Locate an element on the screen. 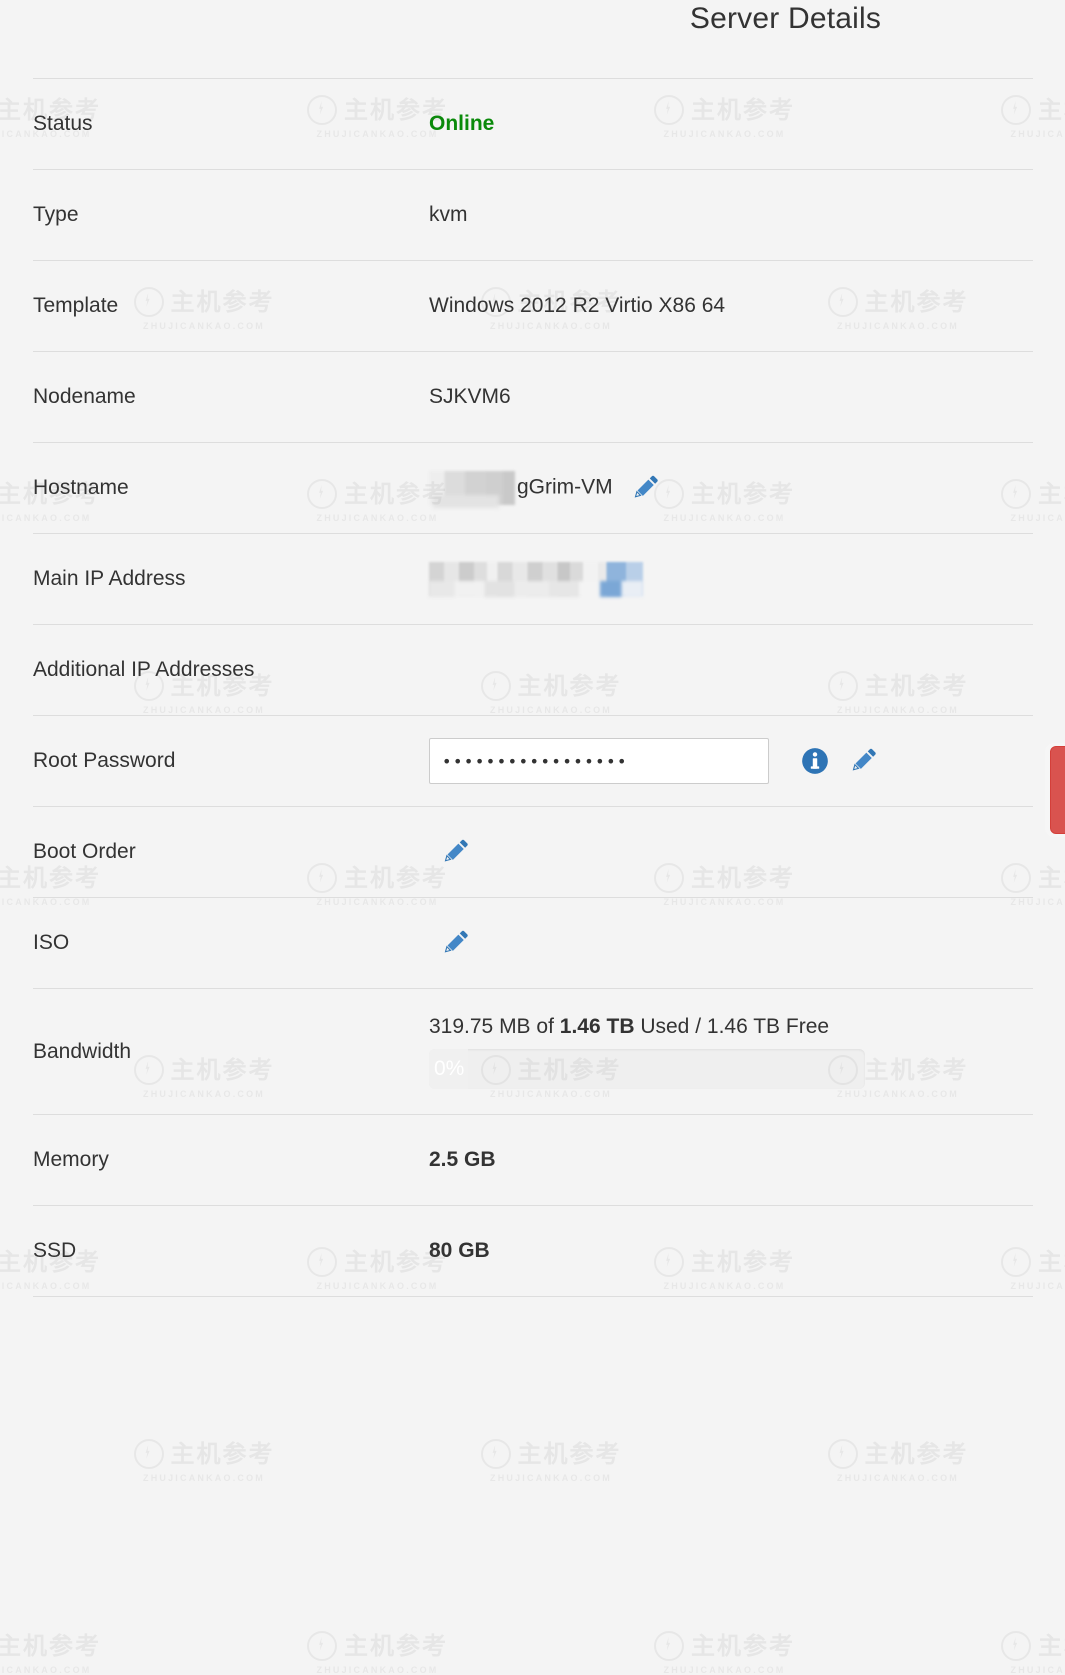  row-value-main-ip is located at coordinates (731, 579).